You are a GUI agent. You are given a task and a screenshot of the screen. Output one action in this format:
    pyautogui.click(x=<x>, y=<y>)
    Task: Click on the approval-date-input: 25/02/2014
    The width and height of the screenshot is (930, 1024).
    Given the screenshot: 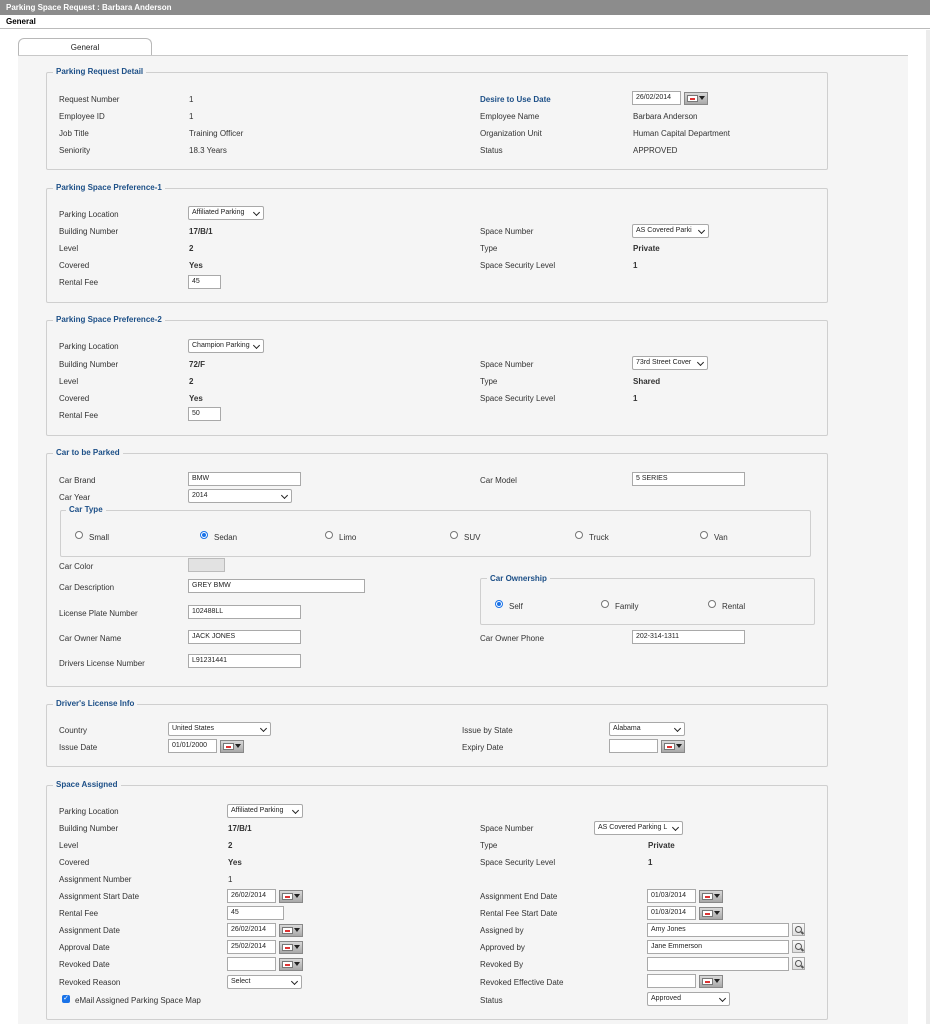 What is the action you would take?
    pyautogui.click(x=251, y=947)
    